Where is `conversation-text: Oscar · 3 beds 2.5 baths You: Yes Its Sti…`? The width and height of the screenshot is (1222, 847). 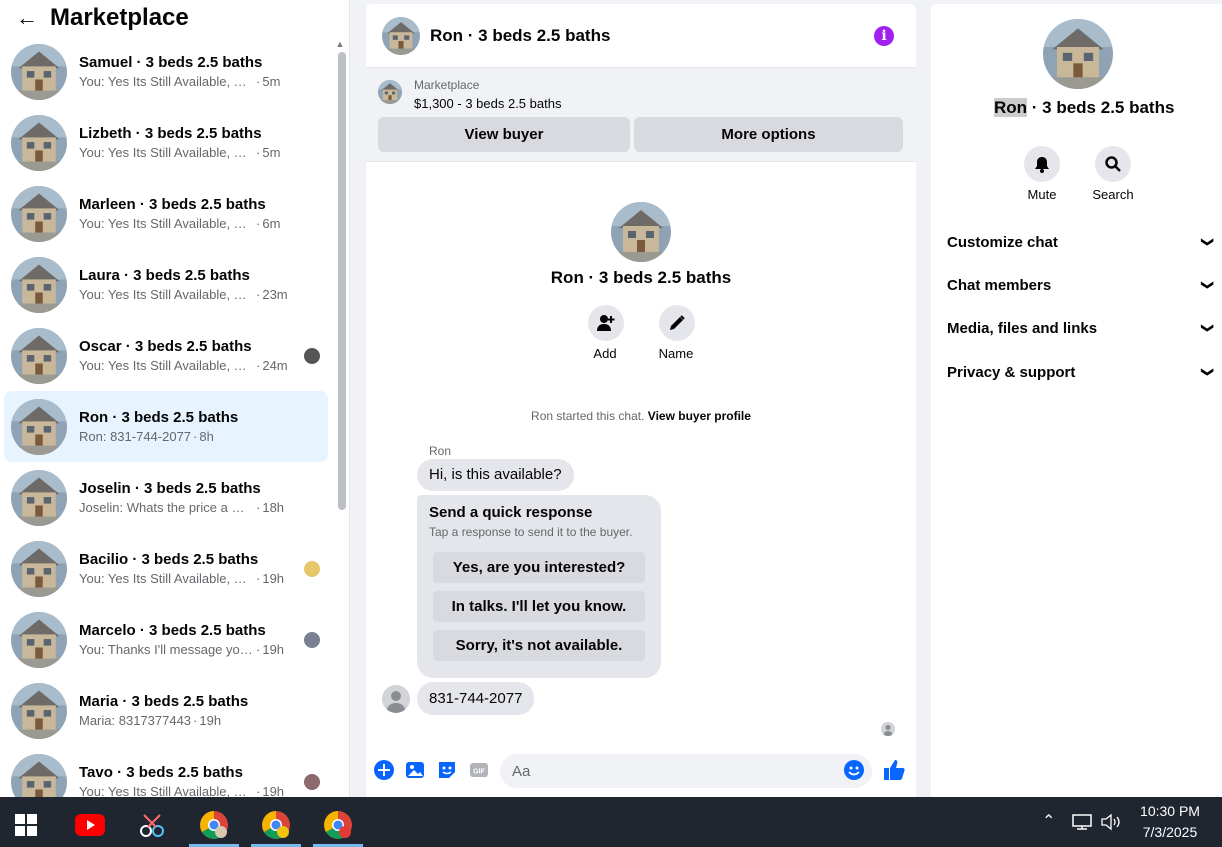
conversation-text: Oscar · 3 beds 2.5 baths You: Yes Its Sti… is located at coordinates (193, 356).